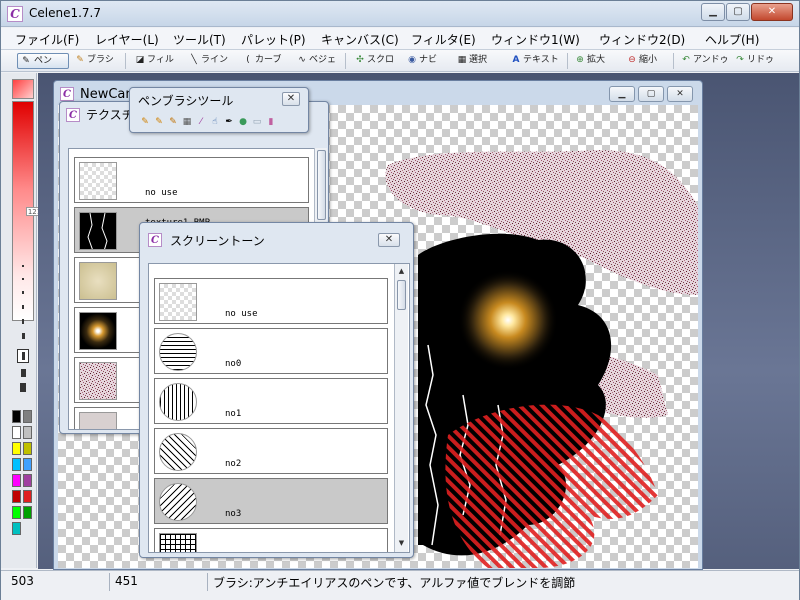 The image size is (800, 600). Describe the element at coordinates (651, 94) in the screenshot. I see `canvas-maximize-button: ▢` at that location.